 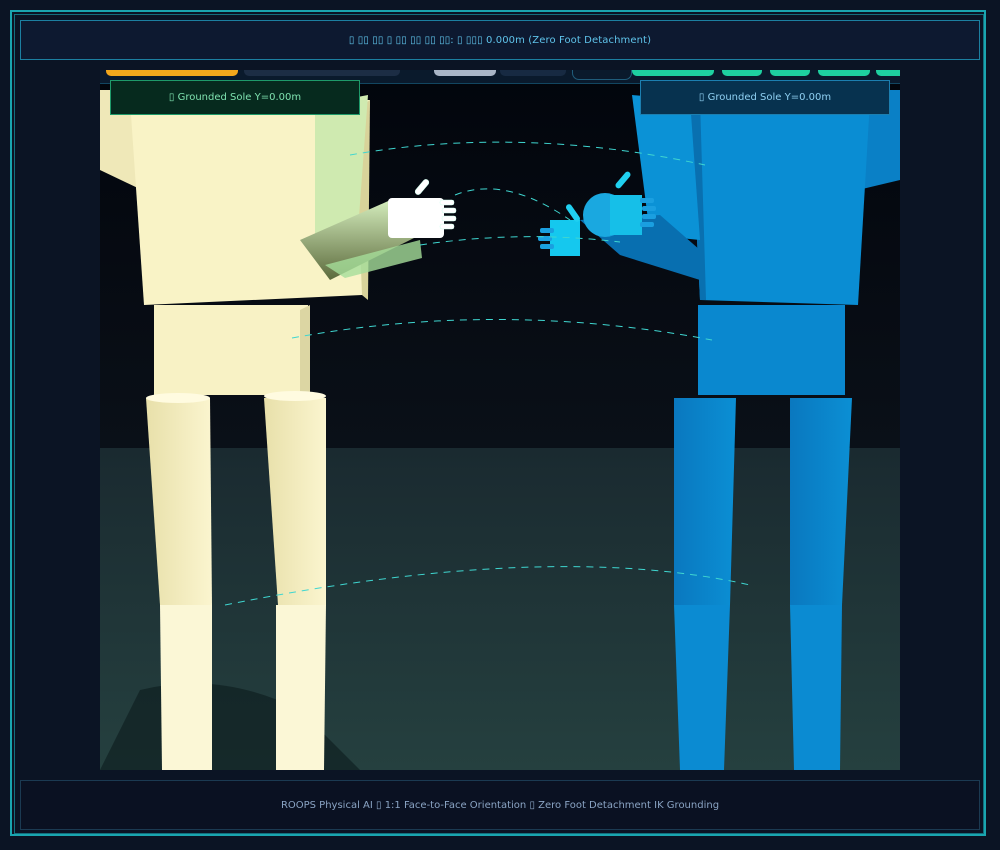 What do you see at coordinates (322, 73) in the screenshot?
I see `toolbar-button-secondary` at bounding box center [322, 73].